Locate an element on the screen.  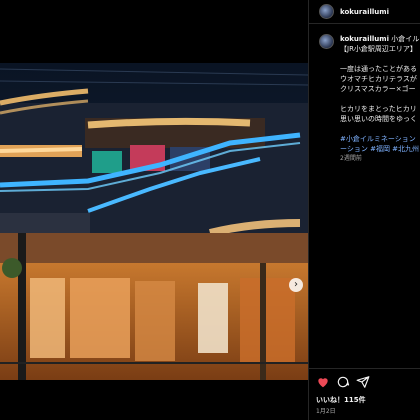
caption-line: 思い思いの時間をゆっく is located at coordinates (378, 119).